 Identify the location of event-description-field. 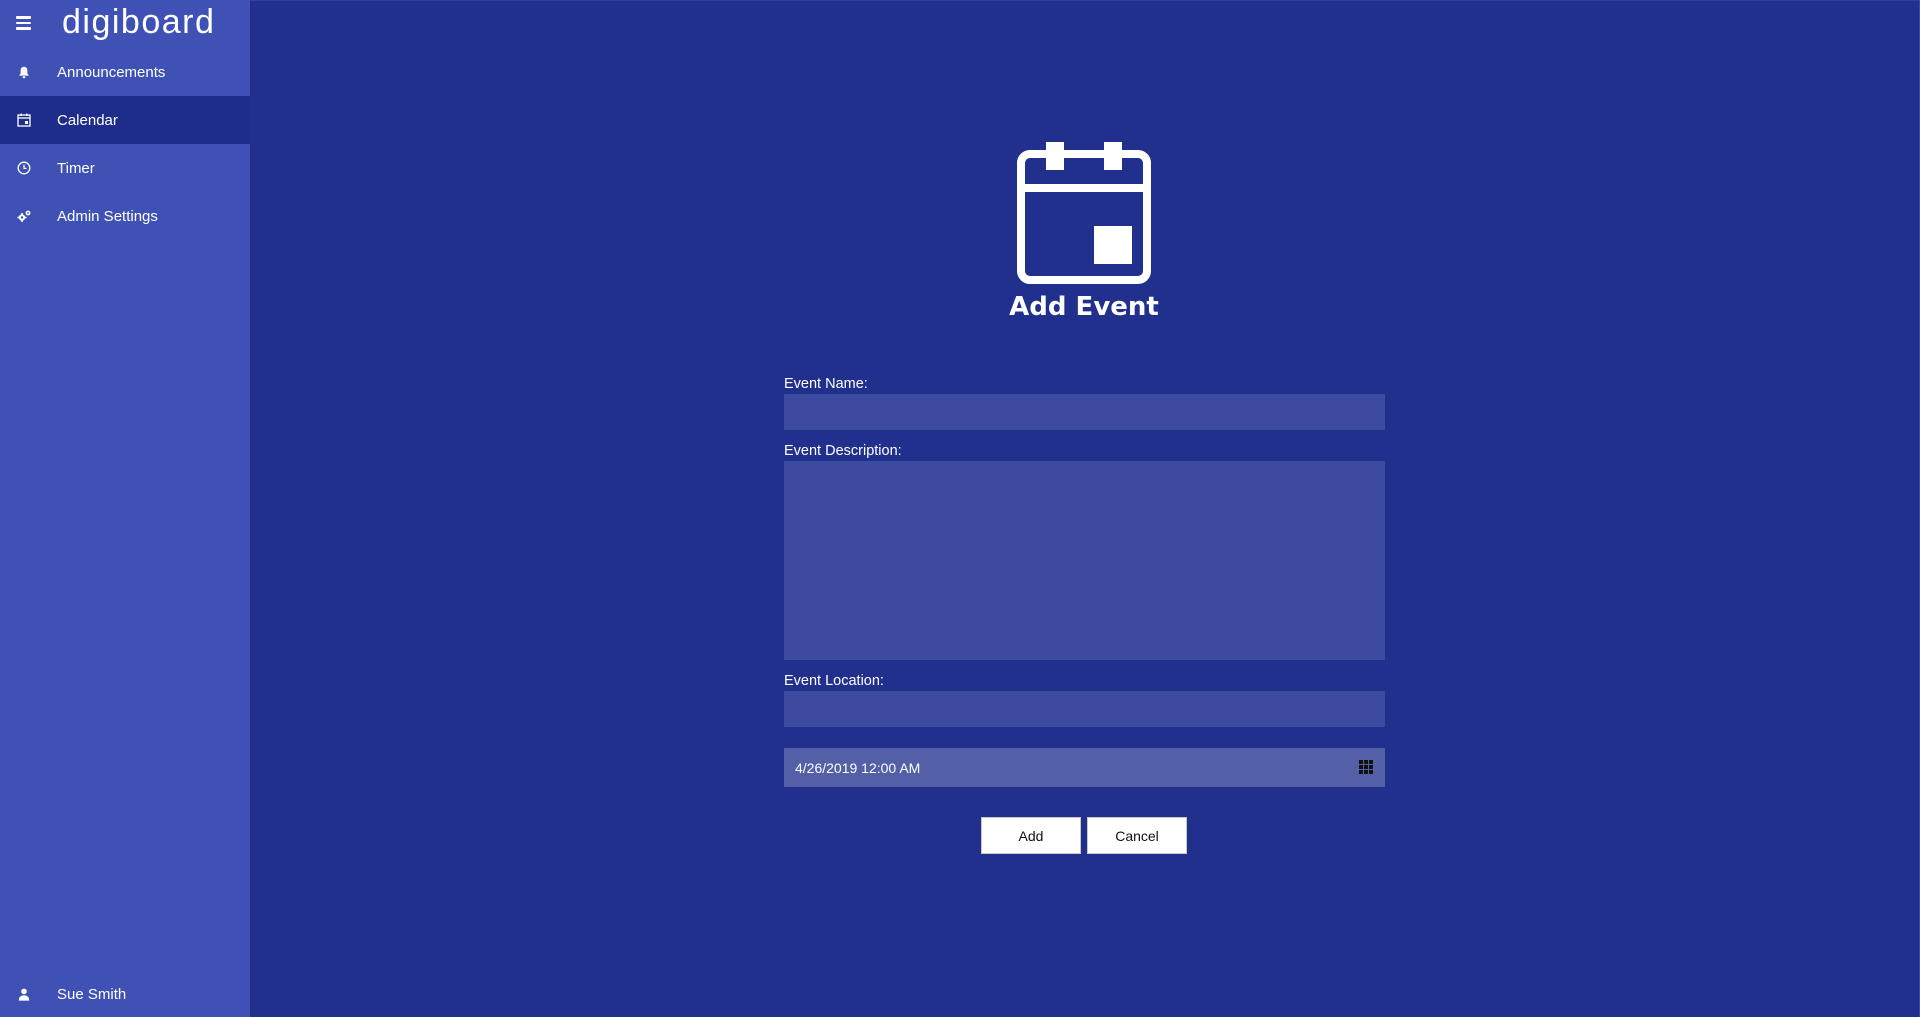
(1084, 560).